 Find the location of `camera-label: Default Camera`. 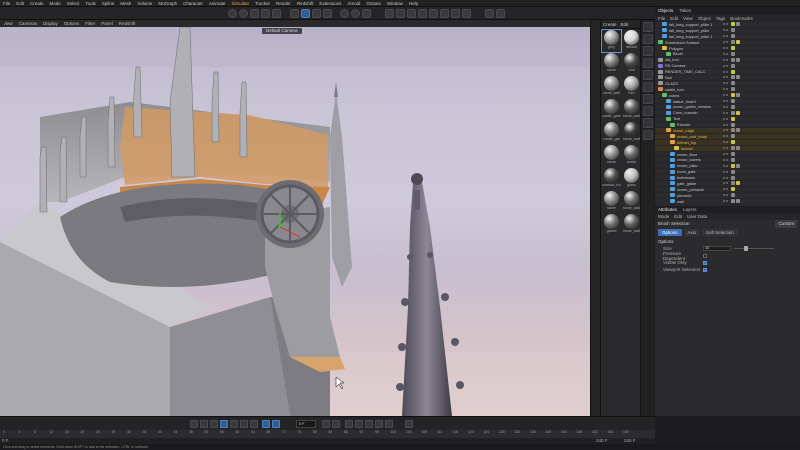

camera-label: Default Camera is located at coordinates (282, 31).